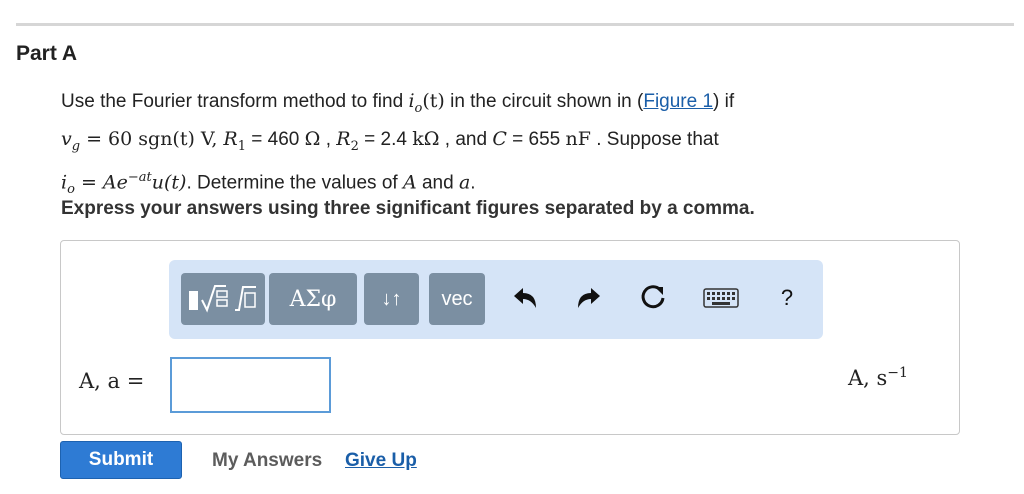  I want to click on radical-template-icon, so click(222, 299).